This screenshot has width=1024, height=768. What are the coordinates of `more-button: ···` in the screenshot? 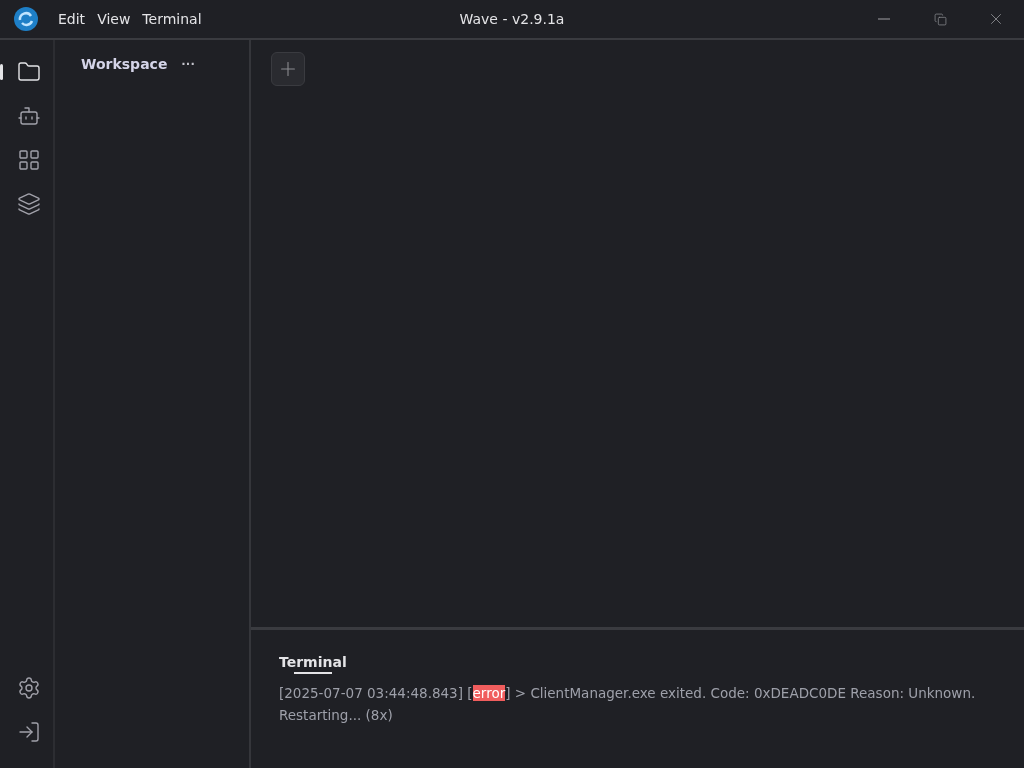 It's located at (188, 64).